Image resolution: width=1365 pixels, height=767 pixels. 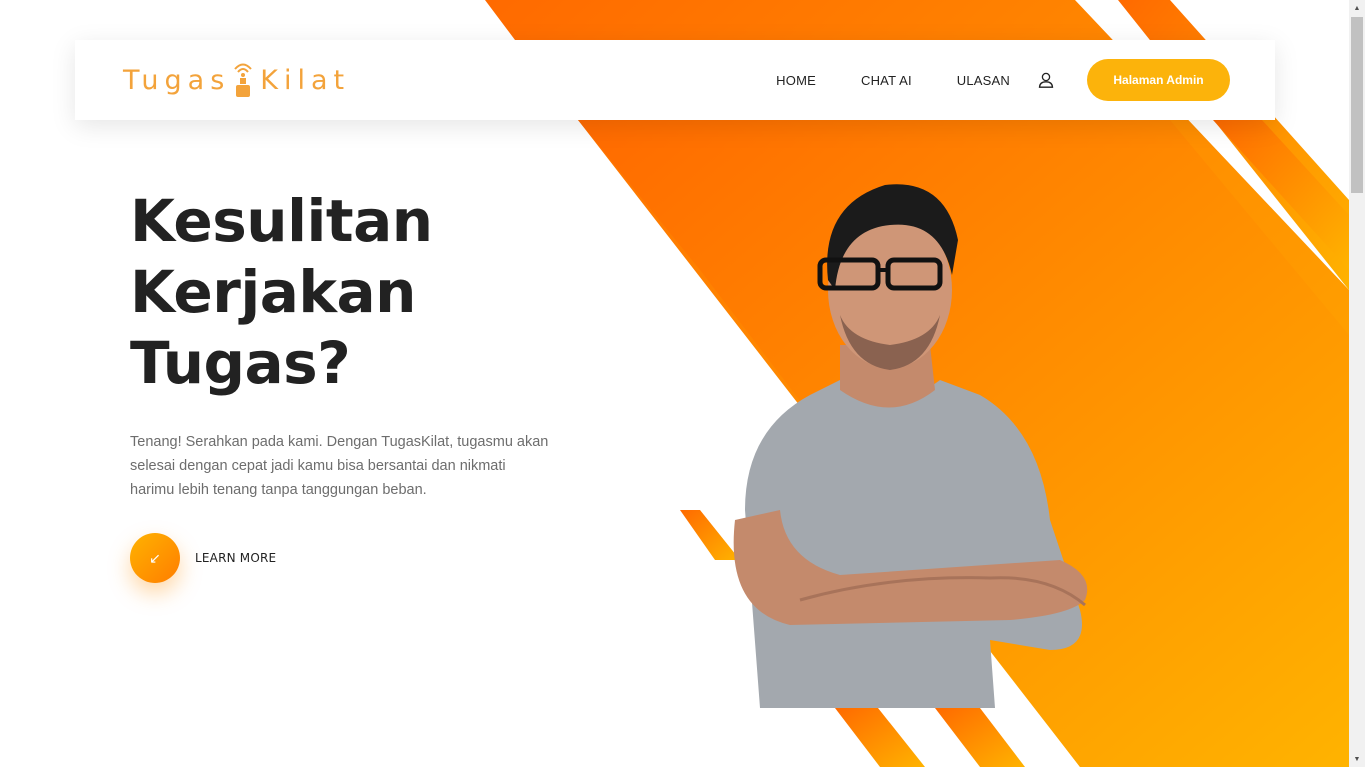 What do you see at coordinates (240, 363) in the screenshot?
I see `hero-title-line: Tugas?` at bounding box center [240, 363].